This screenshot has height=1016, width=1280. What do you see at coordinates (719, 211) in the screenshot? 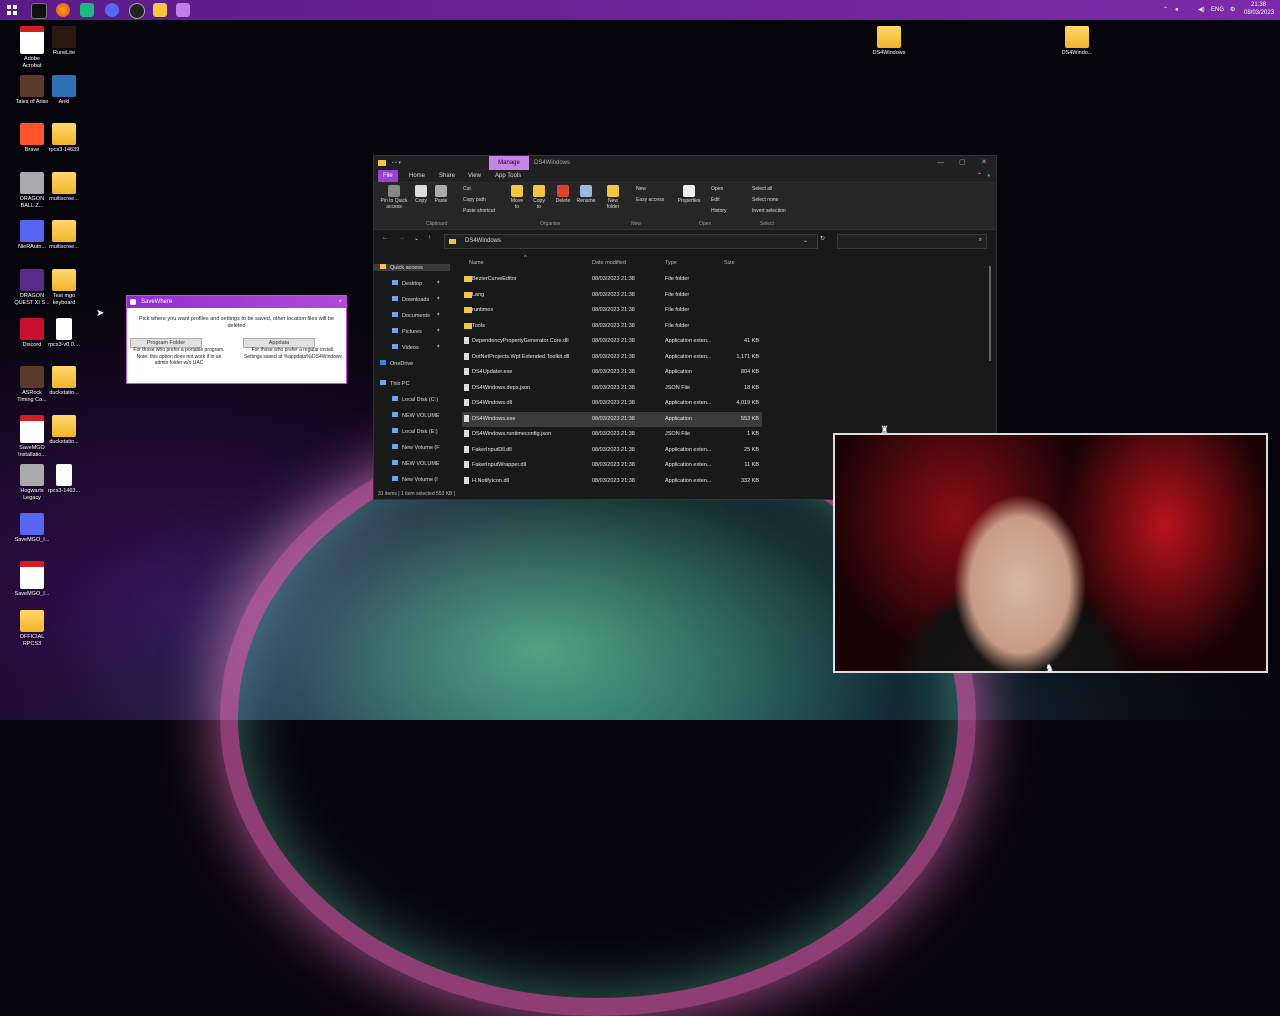
I see `history-button: History` at bounding box center [719, 211].